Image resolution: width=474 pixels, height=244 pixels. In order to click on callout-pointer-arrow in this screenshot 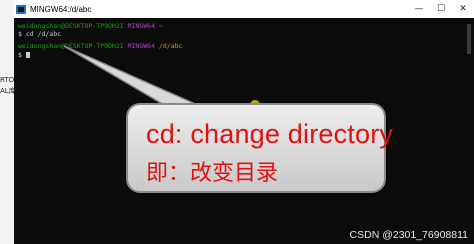, I will do `click(132, 76)`.